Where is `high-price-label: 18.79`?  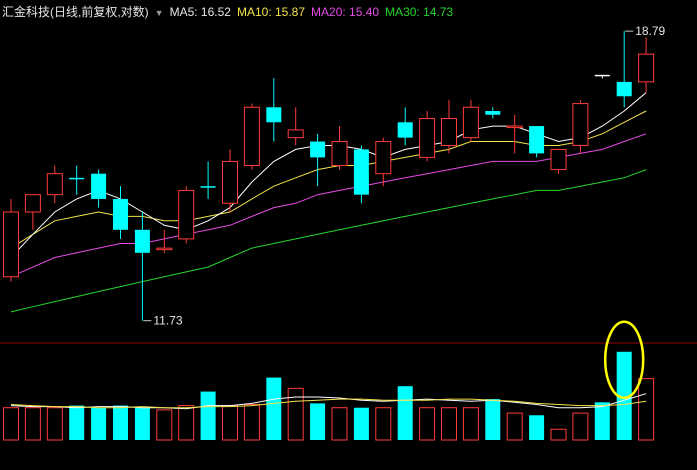 high-price-label: 18.79 is located at coordinates (650, 31).